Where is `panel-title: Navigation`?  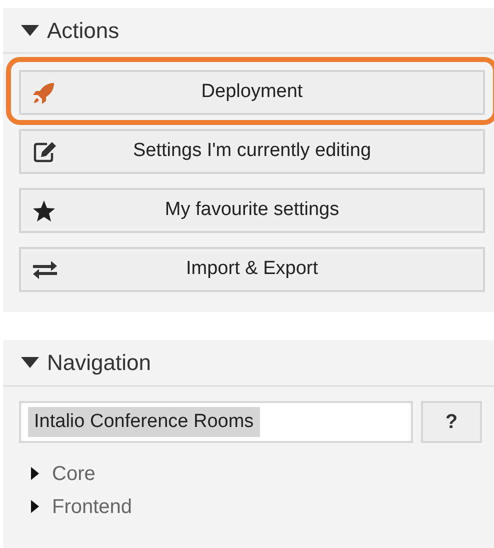 panel-title: Navigation is located at coordinates (99, 363).